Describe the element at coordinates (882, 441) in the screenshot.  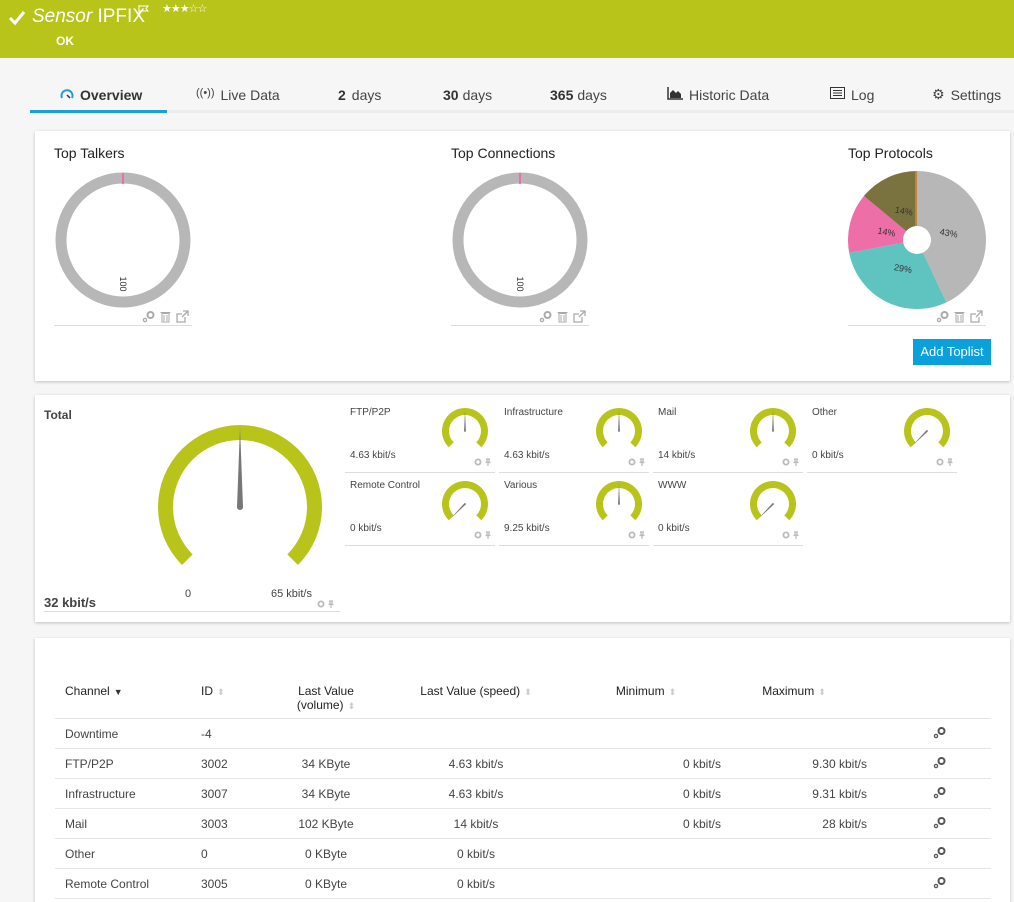
I see `channel-gauge: Other 0 kbit/s` at that location.